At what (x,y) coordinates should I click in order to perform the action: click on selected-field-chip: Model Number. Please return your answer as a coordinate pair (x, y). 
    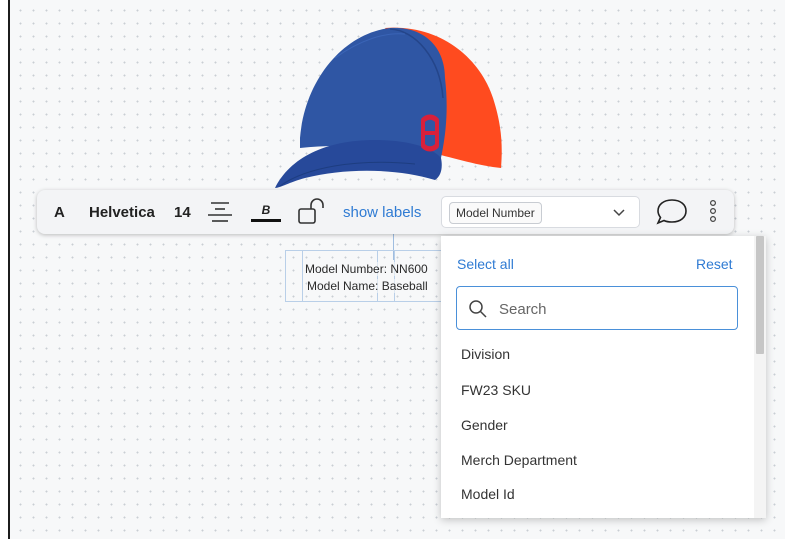
    Looking at the image, I should click on (495, 213).